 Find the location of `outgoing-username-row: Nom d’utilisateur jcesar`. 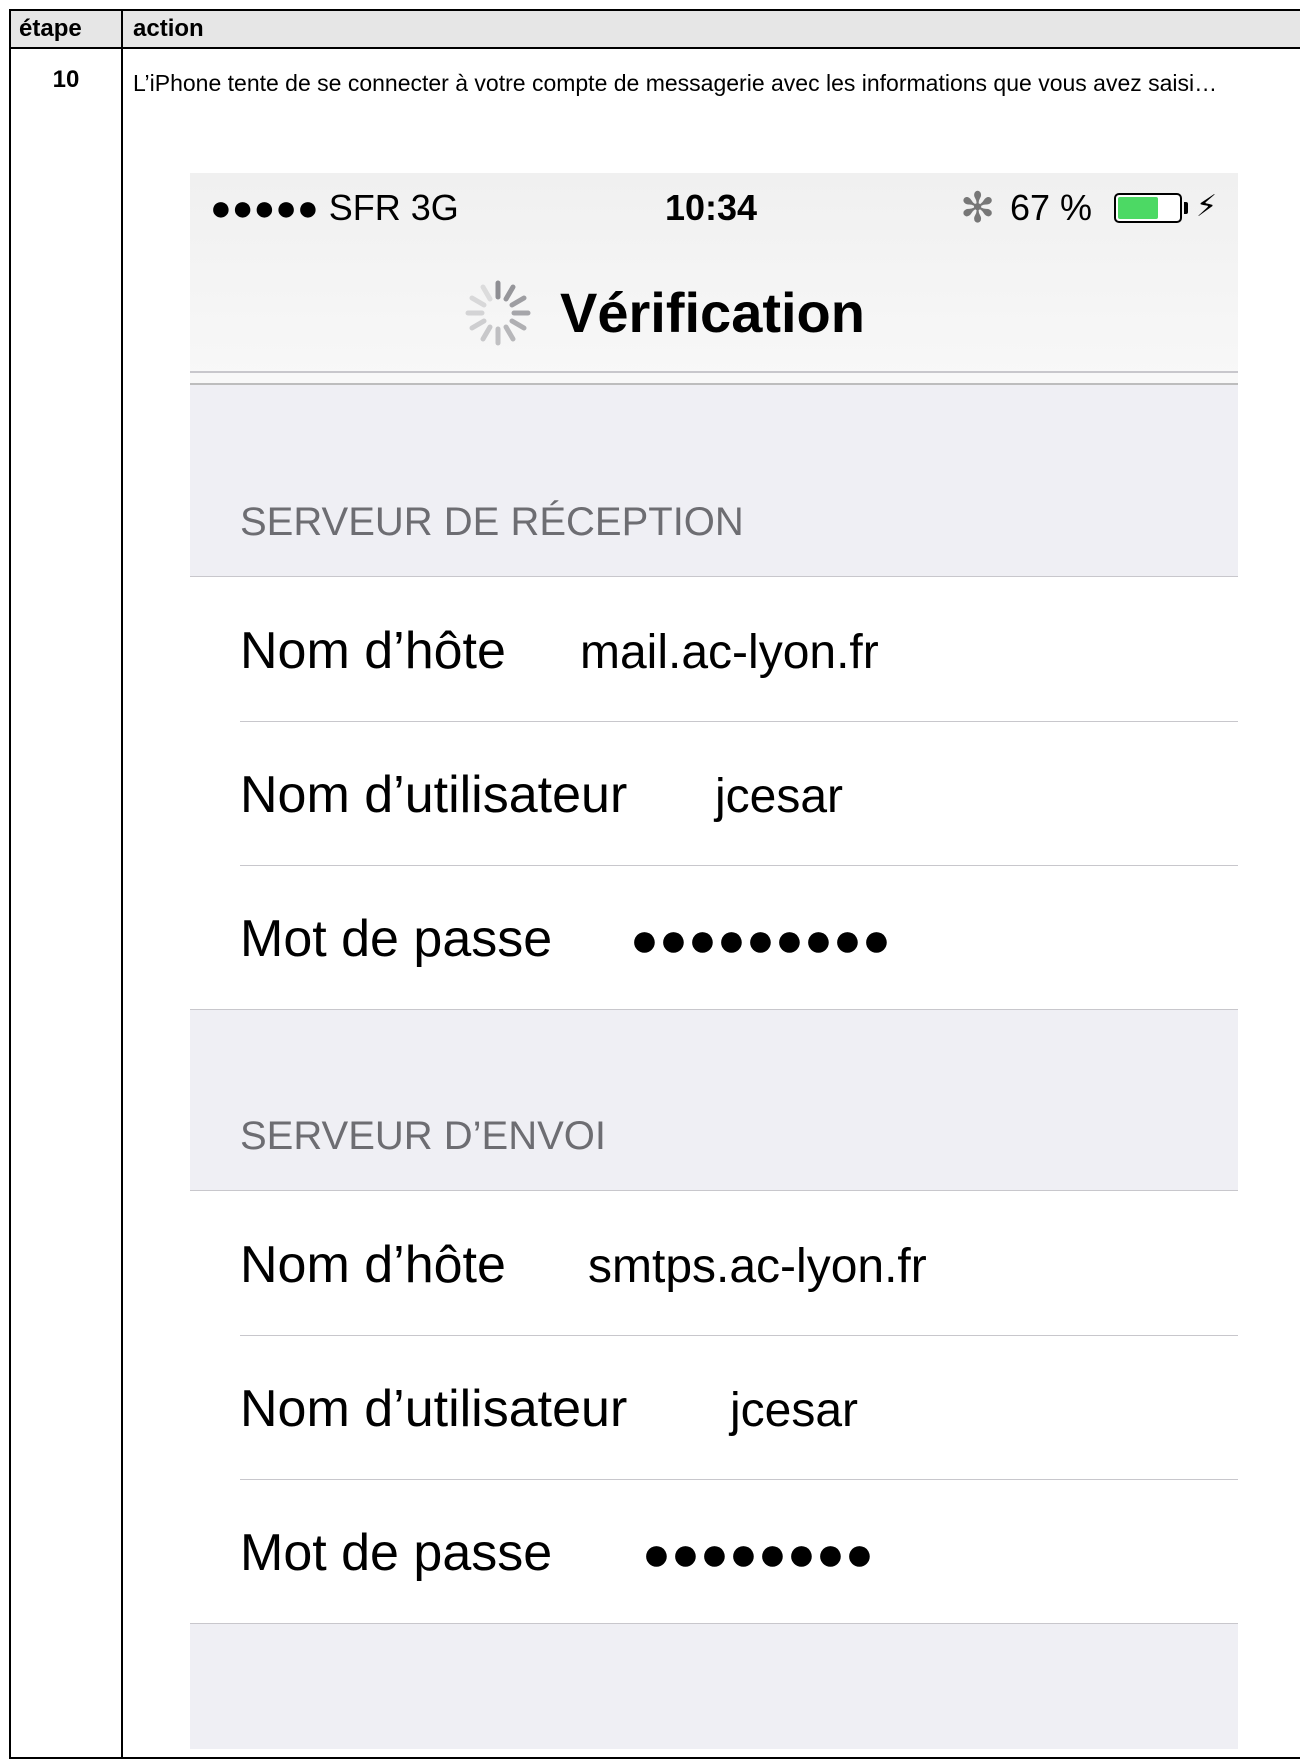

outgoing-username-row: Nom d’utilisateur jcesar is located at coordinates (714, 1407).